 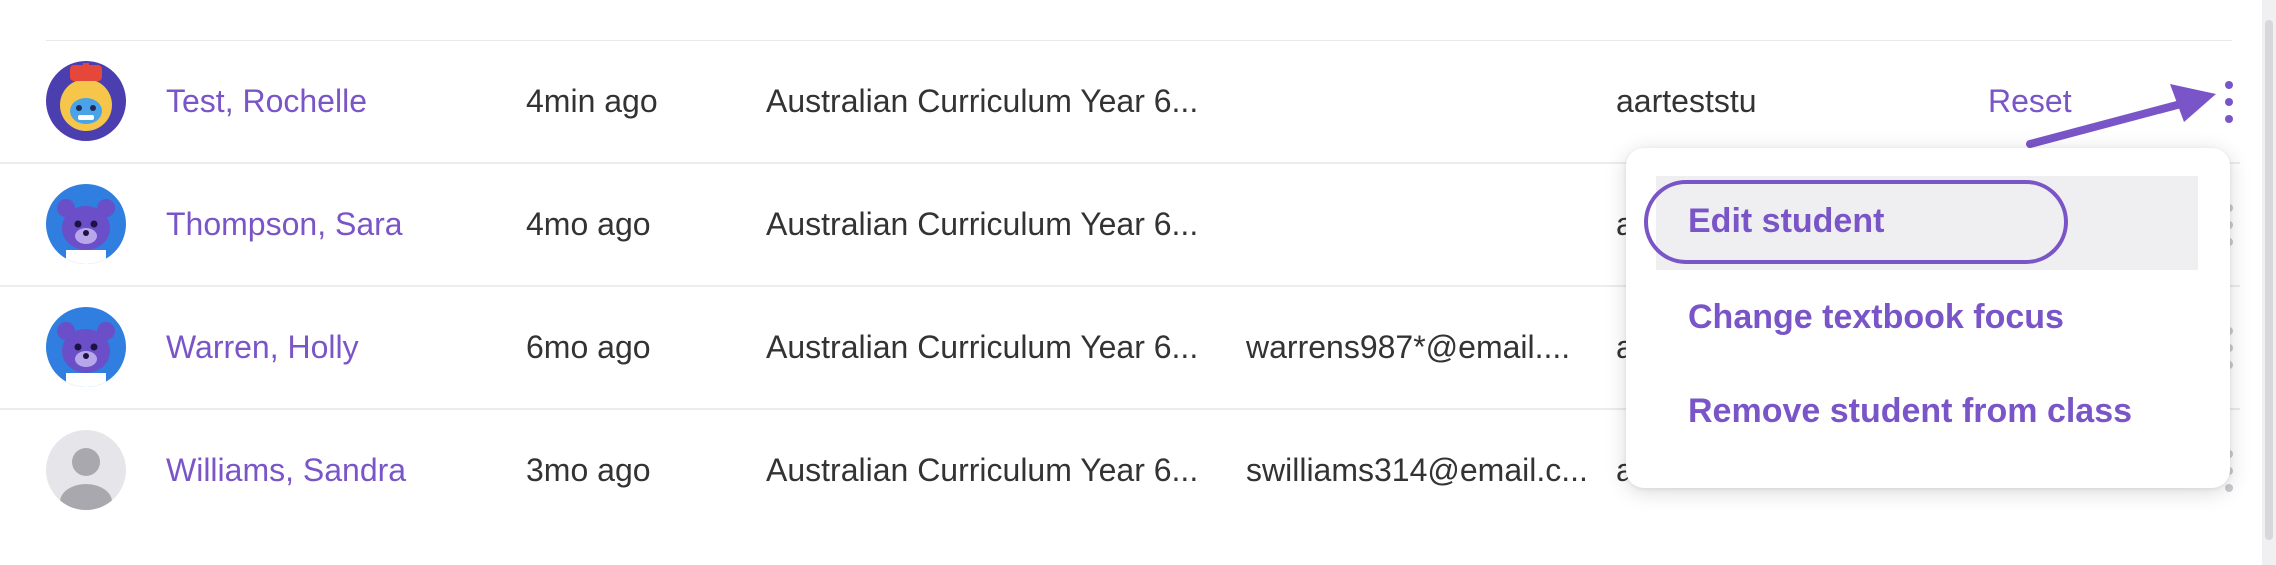 I want to click on default-user-avatar, so click(x=86, y=470).